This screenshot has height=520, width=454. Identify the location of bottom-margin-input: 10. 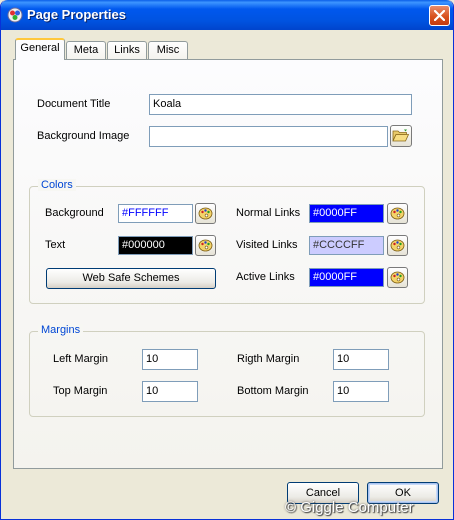
(361, 391).